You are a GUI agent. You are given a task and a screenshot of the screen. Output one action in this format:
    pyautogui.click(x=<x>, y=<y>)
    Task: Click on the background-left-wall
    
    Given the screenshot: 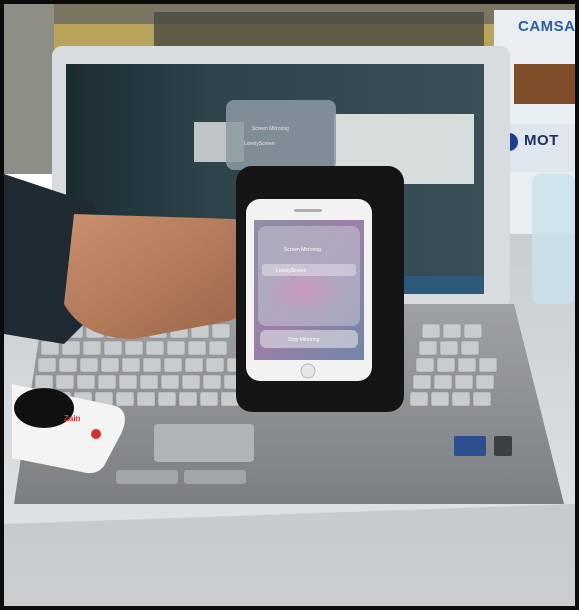 What is the action you would take?
    pyautogui.click(x=29, y=89)
    